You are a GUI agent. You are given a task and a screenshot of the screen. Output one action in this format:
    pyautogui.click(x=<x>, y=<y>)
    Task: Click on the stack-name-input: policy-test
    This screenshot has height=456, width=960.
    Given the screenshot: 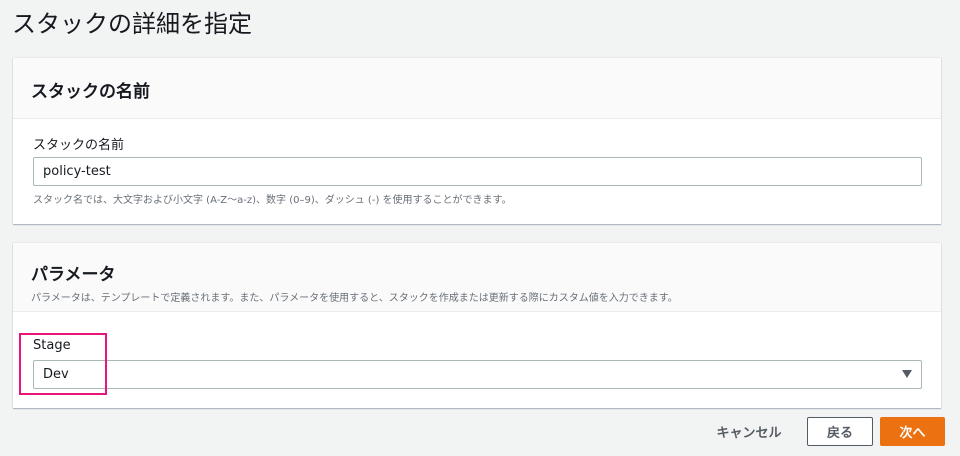 What is the action you would take?
    pyautogui.click(x=477, y=171)
    